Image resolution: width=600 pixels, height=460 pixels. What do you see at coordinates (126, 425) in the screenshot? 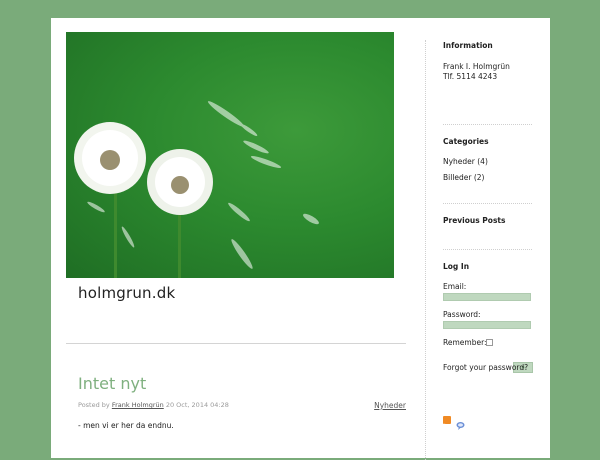
I see `post-body: - men vi er her da endnu.` at bounding box center [126, 425].